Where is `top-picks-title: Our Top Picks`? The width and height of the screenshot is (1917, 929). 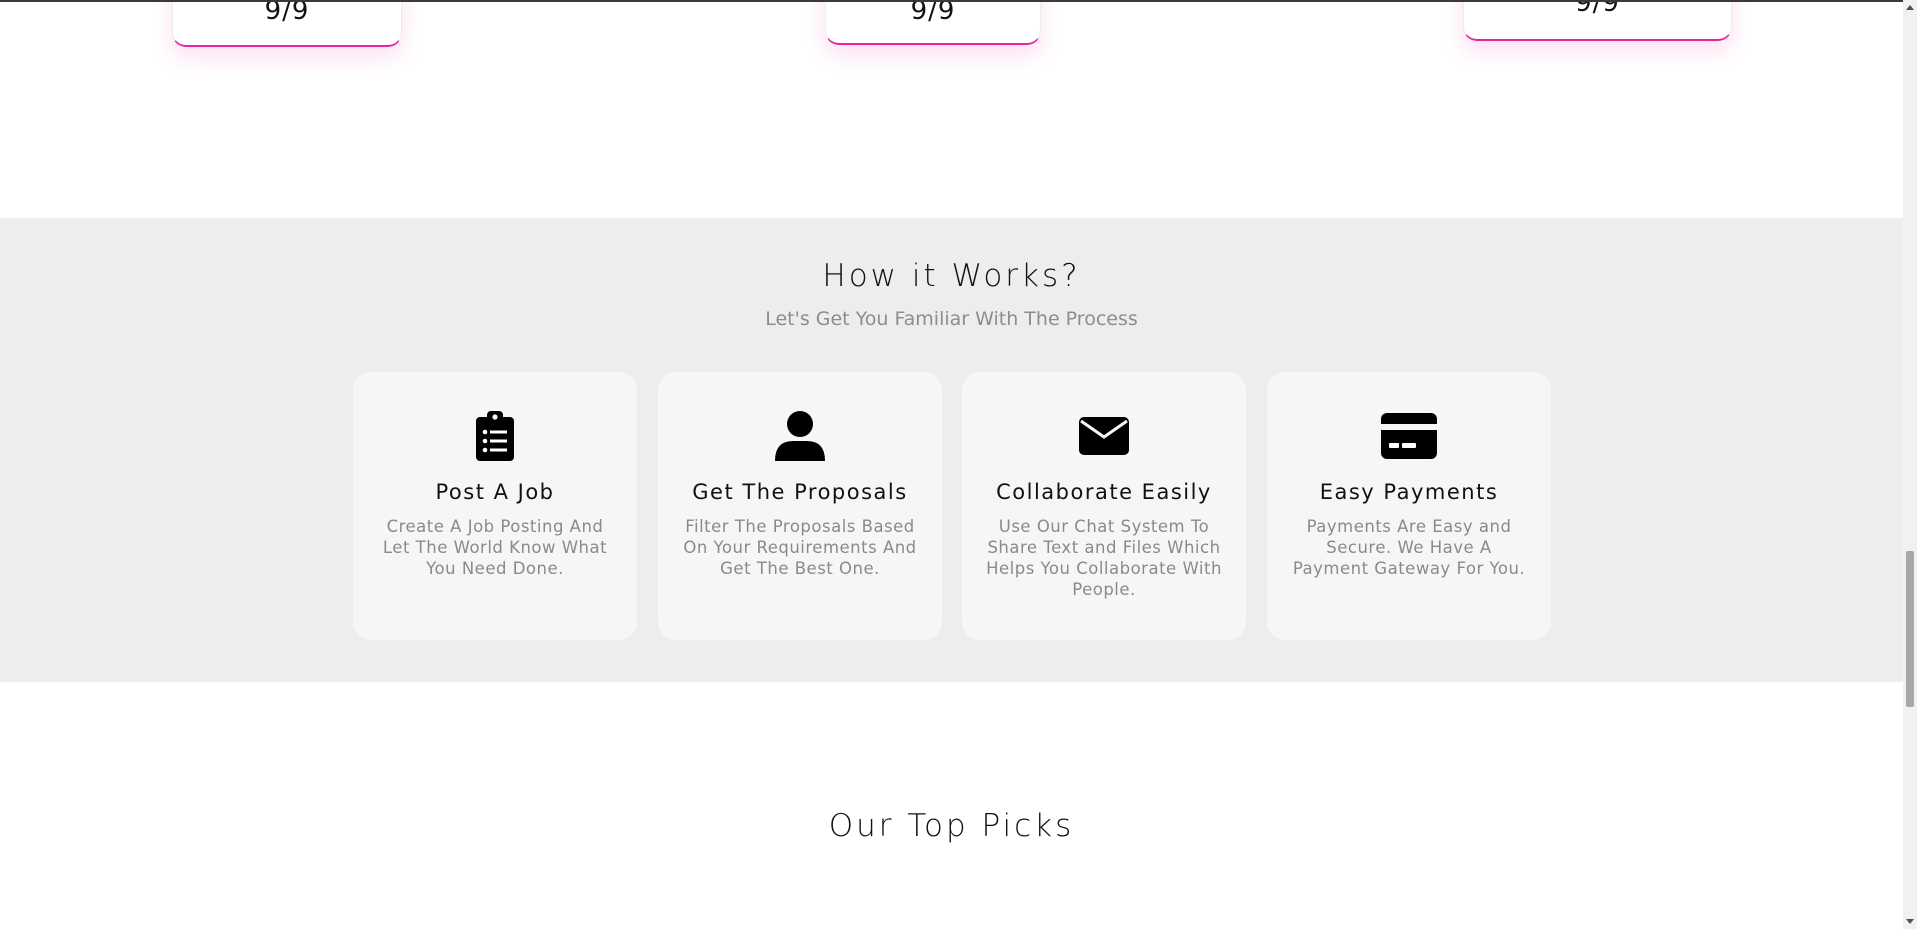
top-picks-title: Our Top Picks is located at coordinates (951, 826).